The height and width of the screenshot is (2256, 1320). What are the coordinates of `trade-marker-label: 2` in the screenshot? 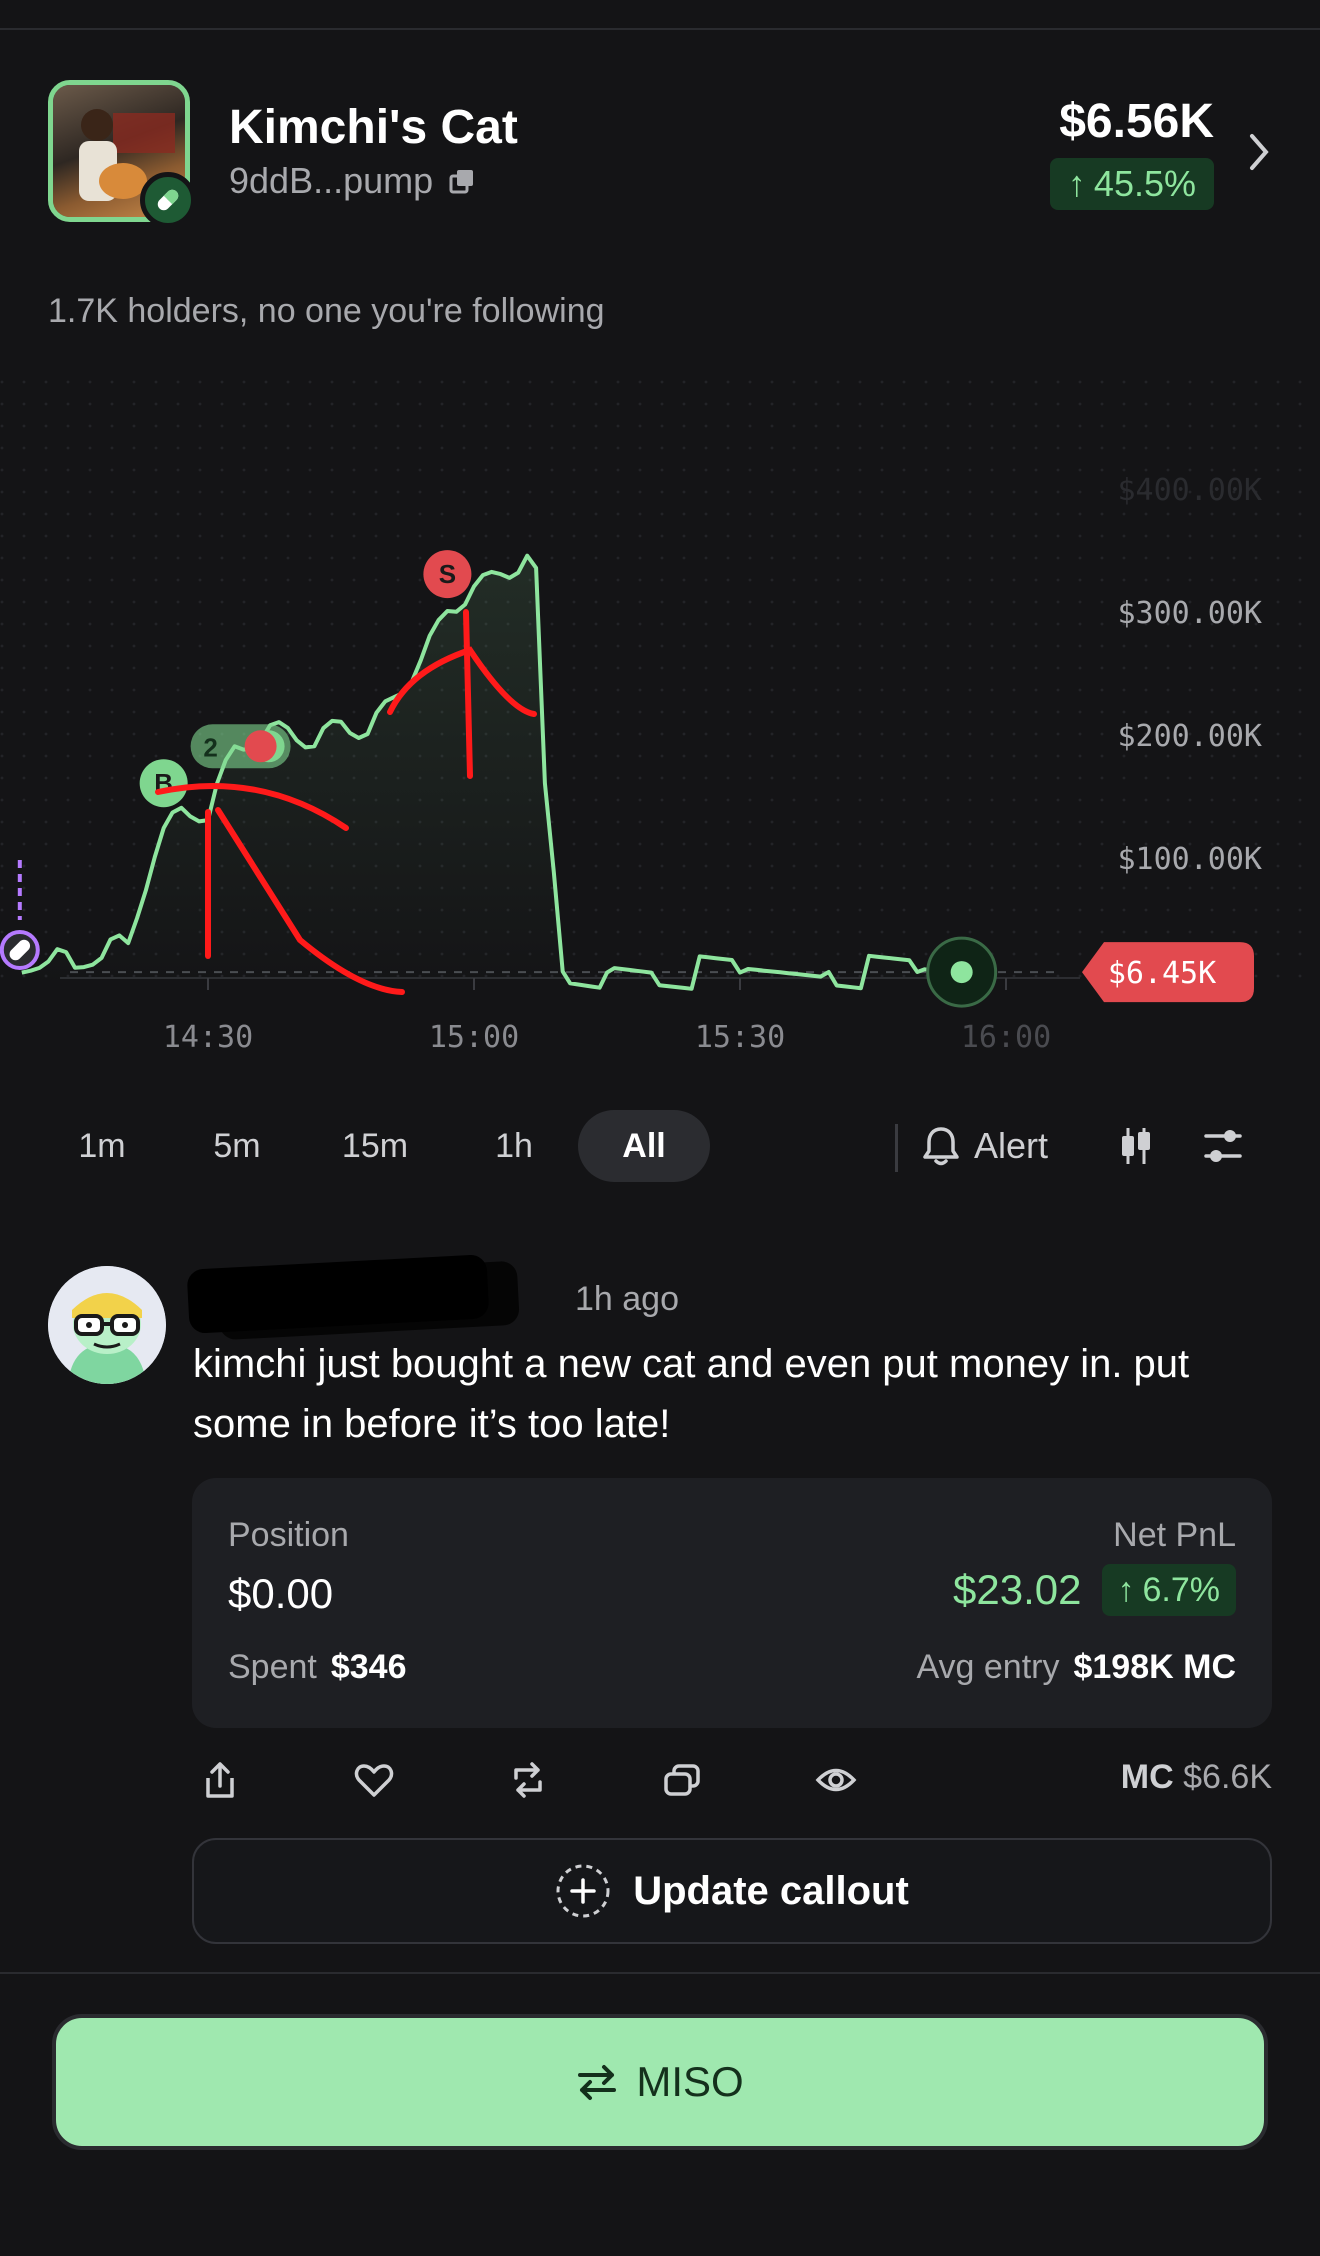 It's located at (210, 747).